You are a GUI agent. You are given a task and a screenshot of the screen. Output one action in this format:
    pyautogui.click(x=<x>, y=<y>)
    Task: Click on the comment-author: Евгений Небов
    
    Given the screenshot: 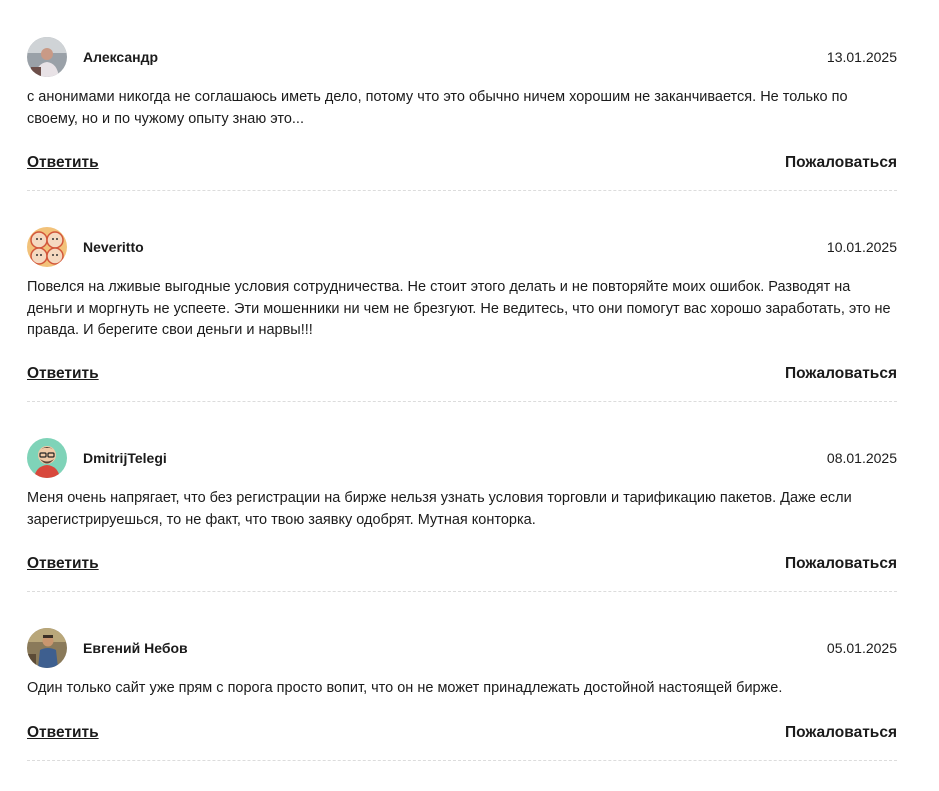 What is the action you would take?
    pyautogui.click(x=135, y=648)
    